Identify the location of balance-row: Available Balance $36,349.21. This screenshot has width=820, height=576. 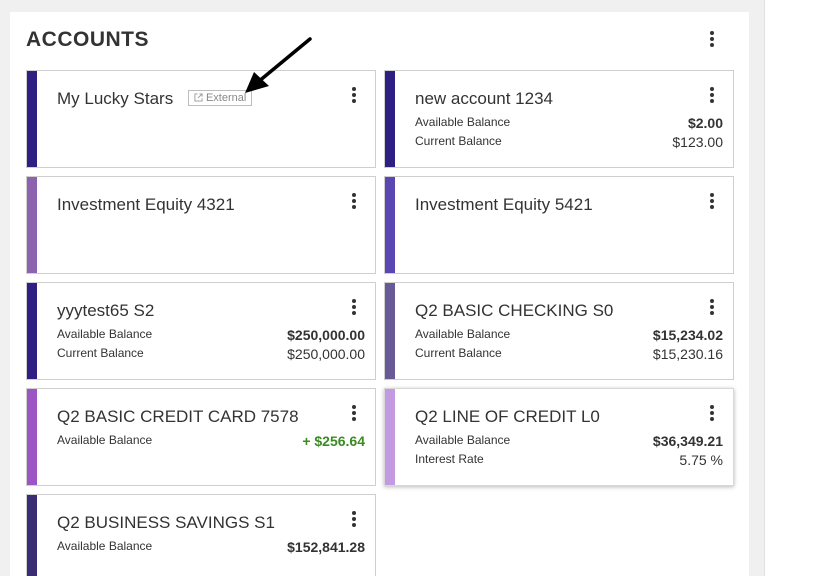
(569, 442).